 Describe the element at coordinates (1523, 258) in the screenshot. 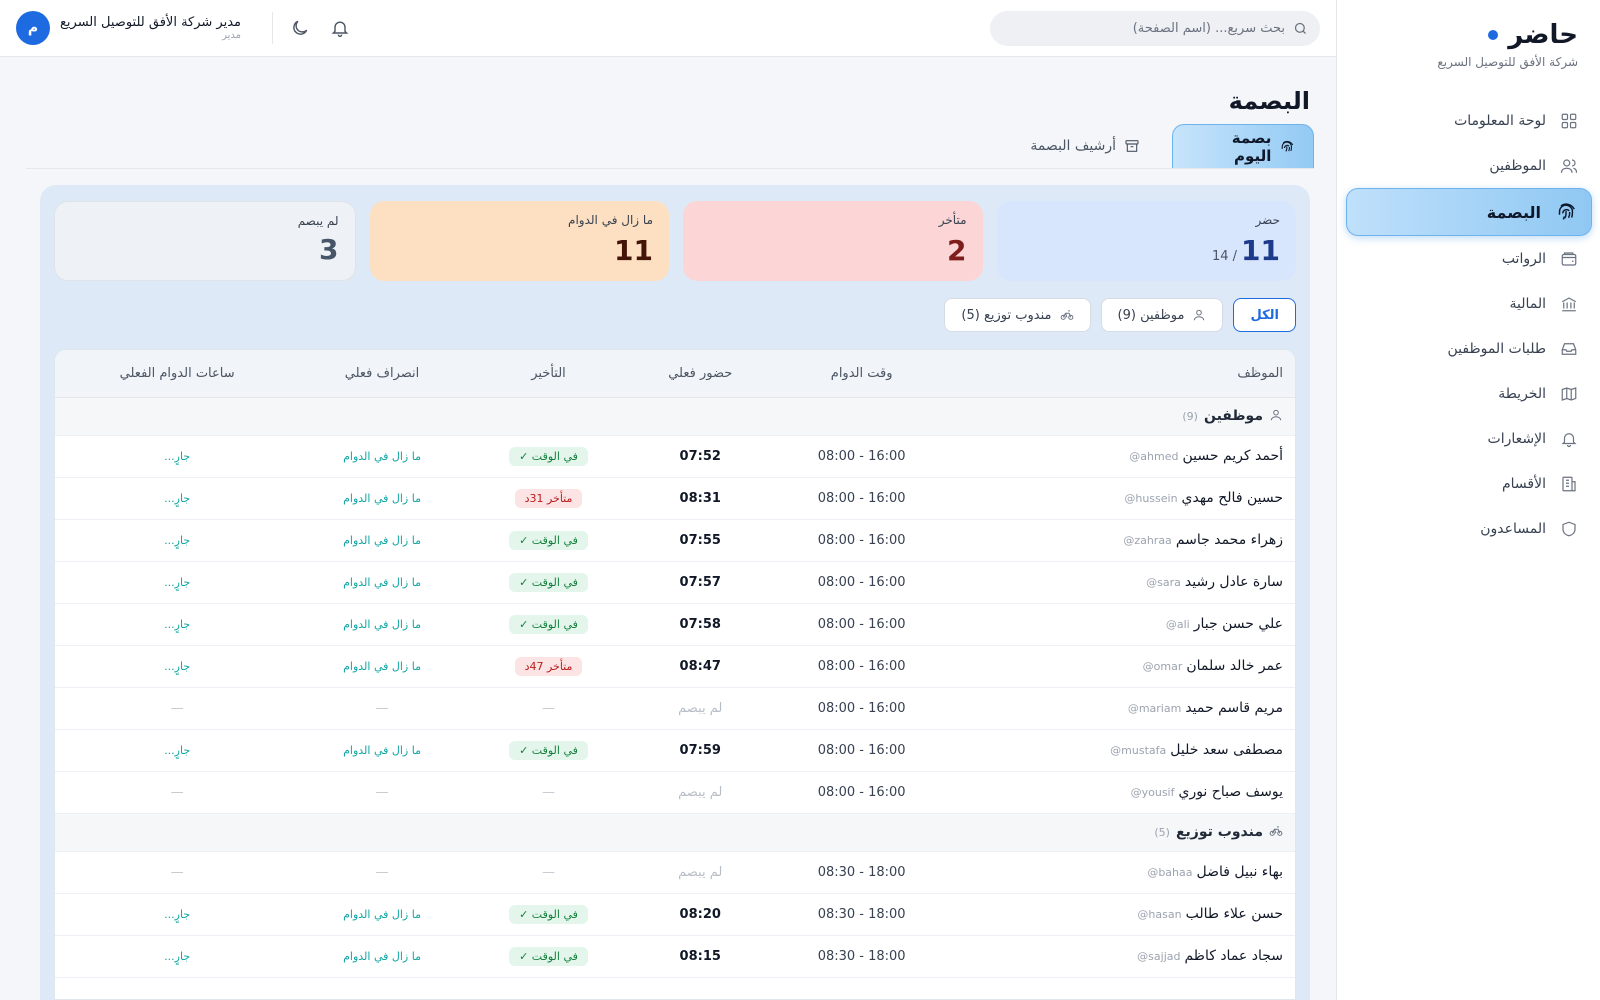

I see `sidebar-item-label: الرواتب` at that location.